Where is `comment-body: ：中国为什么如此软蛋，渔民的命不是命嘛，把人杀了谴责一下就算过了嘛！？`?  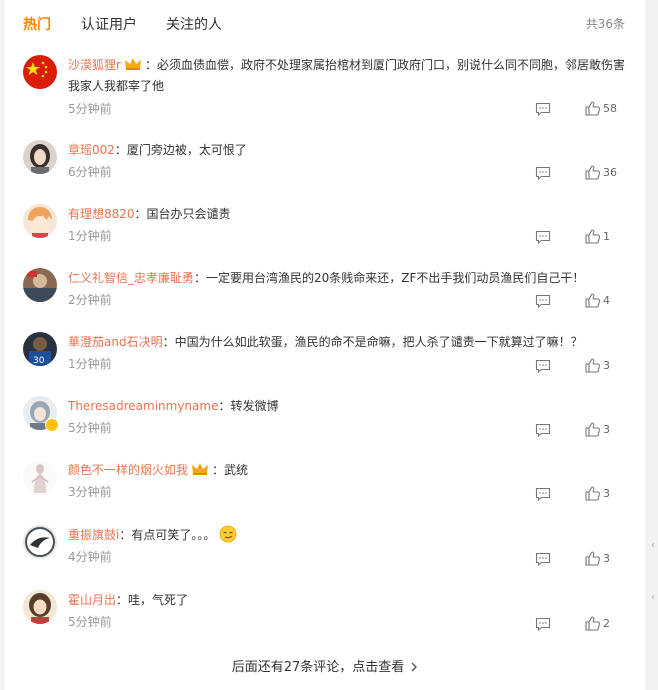
comment-body: ：中国为什么如此软蛋，渔民的命不是命嘛，把人杀了谴责一下就算过了嘛！？ is located at coordinates (372, 342).